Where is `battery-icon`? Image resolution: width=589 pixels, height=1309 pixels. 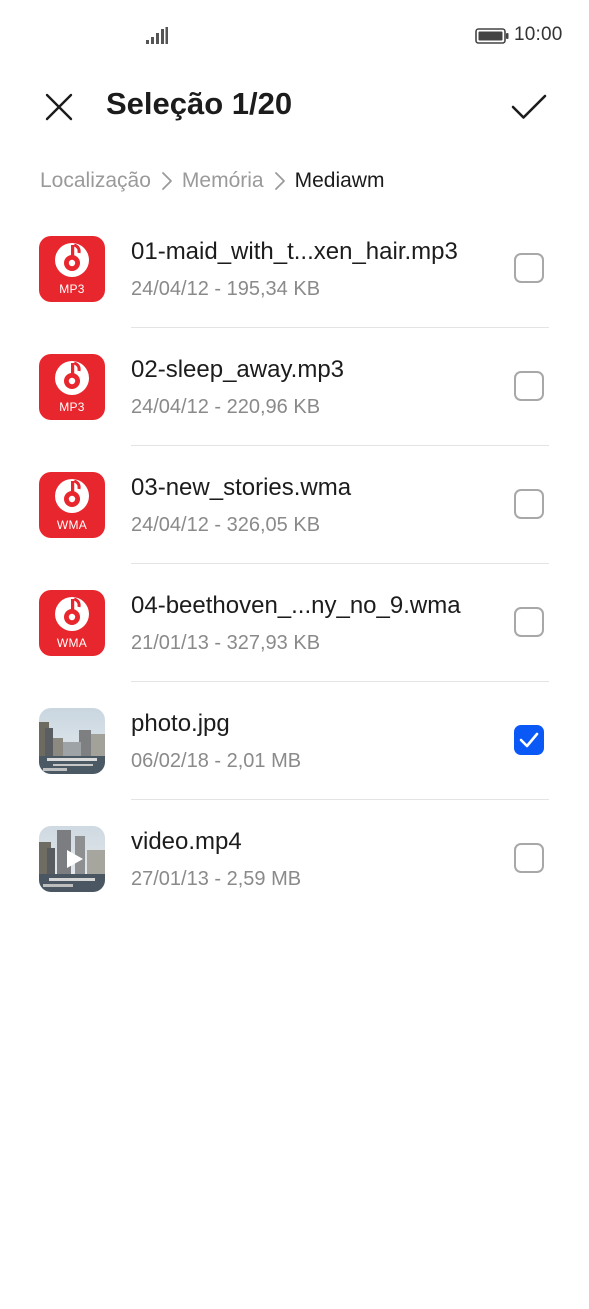
battery-icon is located at coordinates (492, 36).